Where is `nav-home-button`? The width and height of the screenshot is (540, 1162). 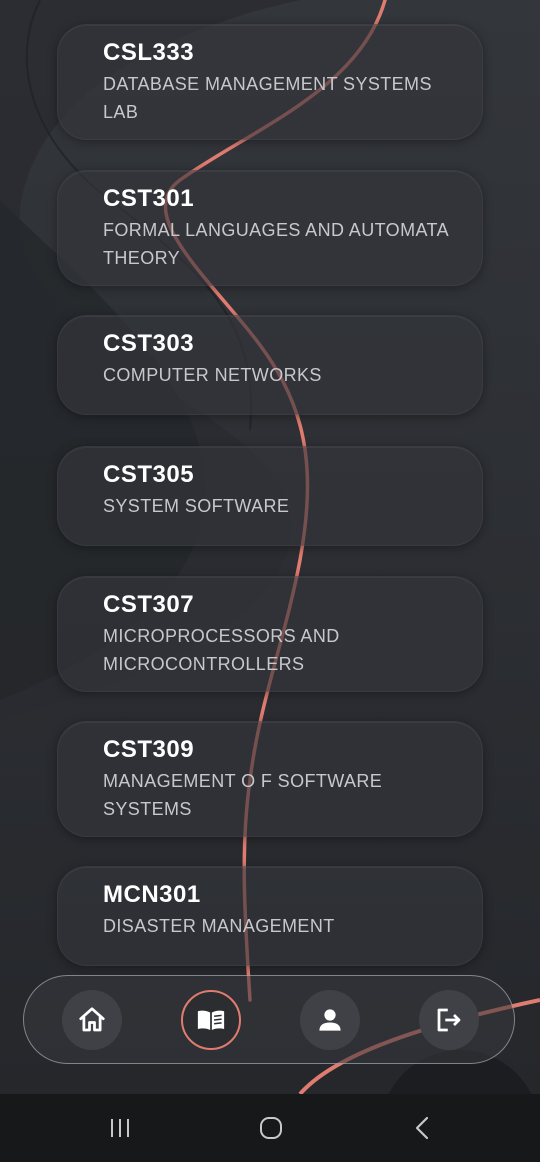 nav-home-button is located at coordinates (92, 1020).